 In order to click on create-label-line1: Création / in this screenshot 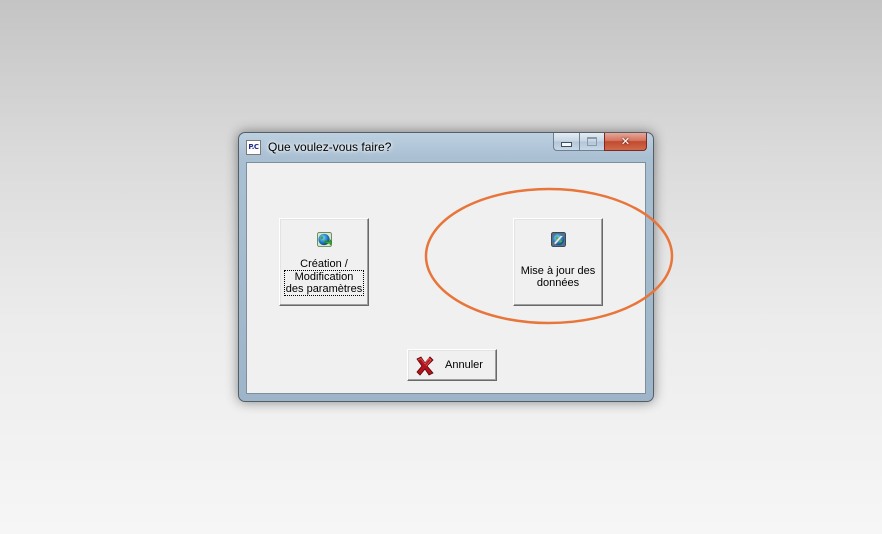, I will do `click(324, 264)`.